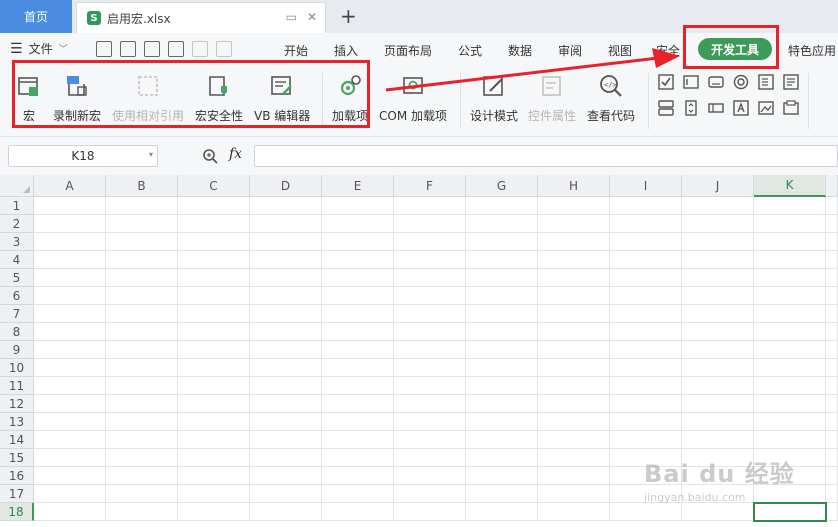 The height and width of the screenshot is (527, 838). What do you see at coordinates (791, 82) in the screenshot?
I see `combobox-control-icon` at bounding box center [791, 82].